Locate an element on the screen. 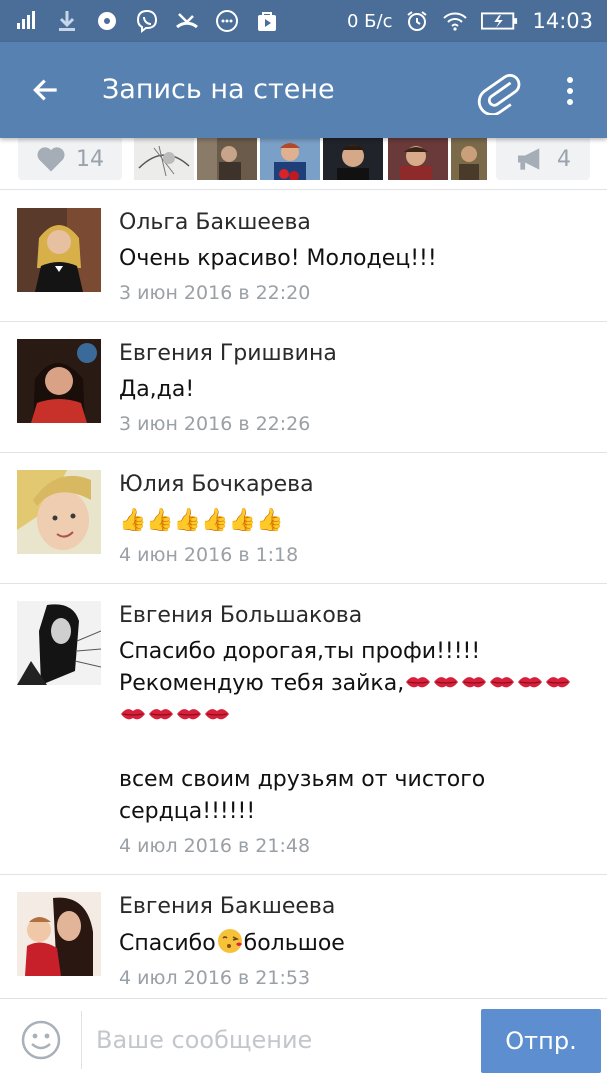 This screenshot has height=1080, width=607. comment-author: Ольга Бакшеева is located at coordinates (355, 223).